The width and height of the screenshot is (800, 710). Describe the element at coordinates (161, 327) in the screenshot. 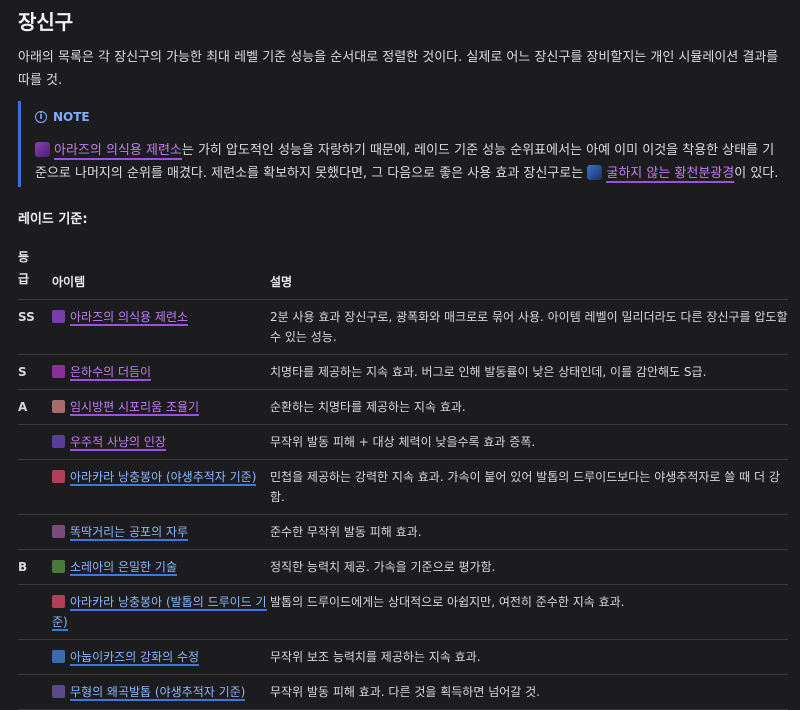

I see `item-cell: 아라즈의 의식용 제련소` at that location.